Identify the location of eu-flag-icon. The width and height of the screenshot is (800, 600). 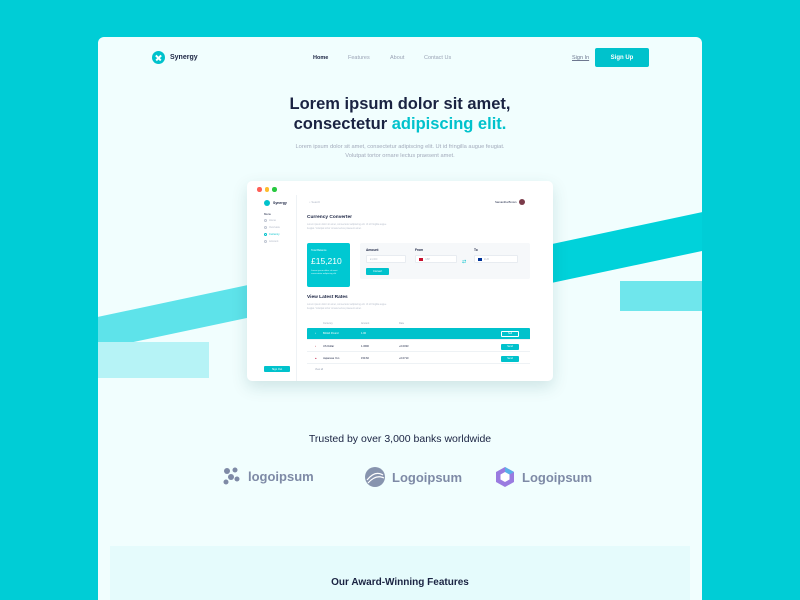
(480, 259).